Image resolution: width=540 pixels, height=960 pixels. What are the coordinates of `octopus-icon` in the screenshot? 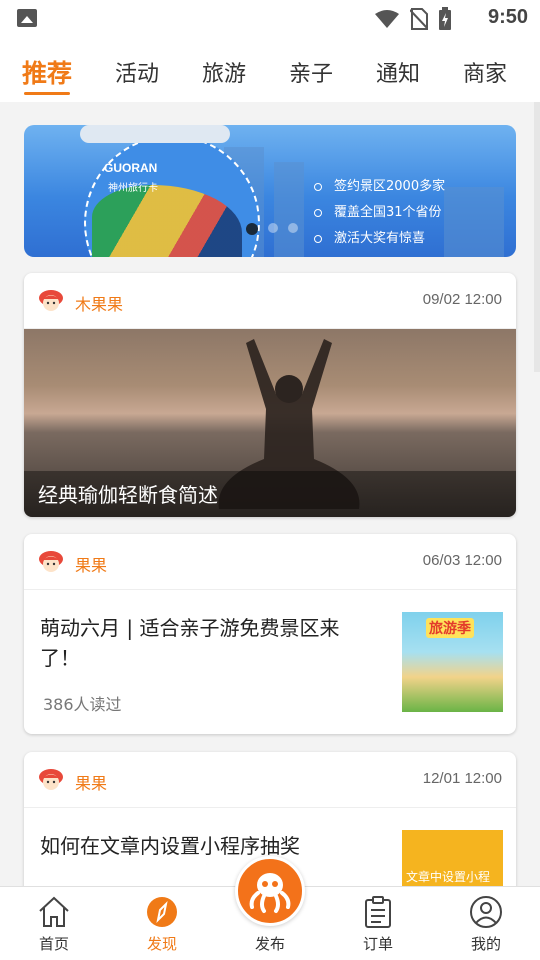 It's located at (270, 893).